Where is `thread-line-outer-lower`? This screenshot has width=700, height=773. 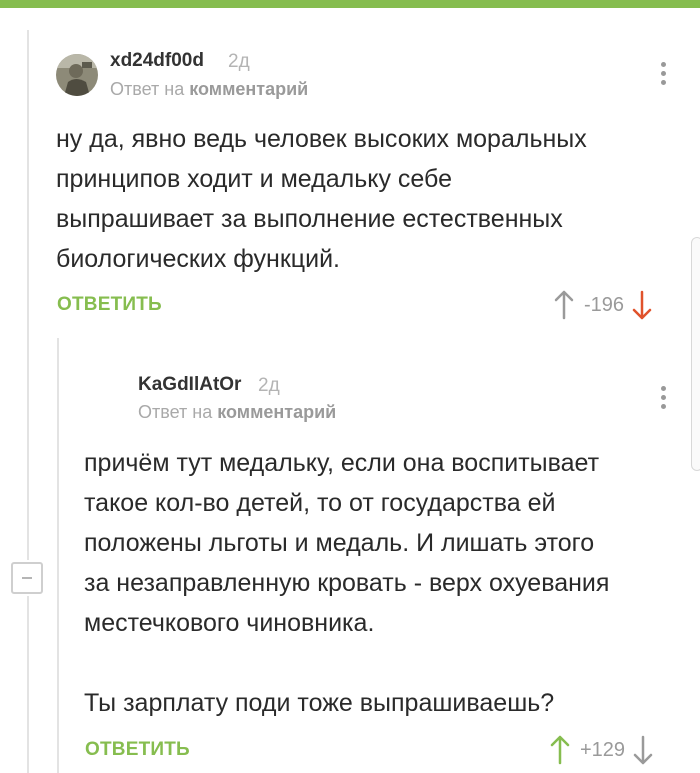 thread-line-outer-lower is located at coordinates (28, 684).